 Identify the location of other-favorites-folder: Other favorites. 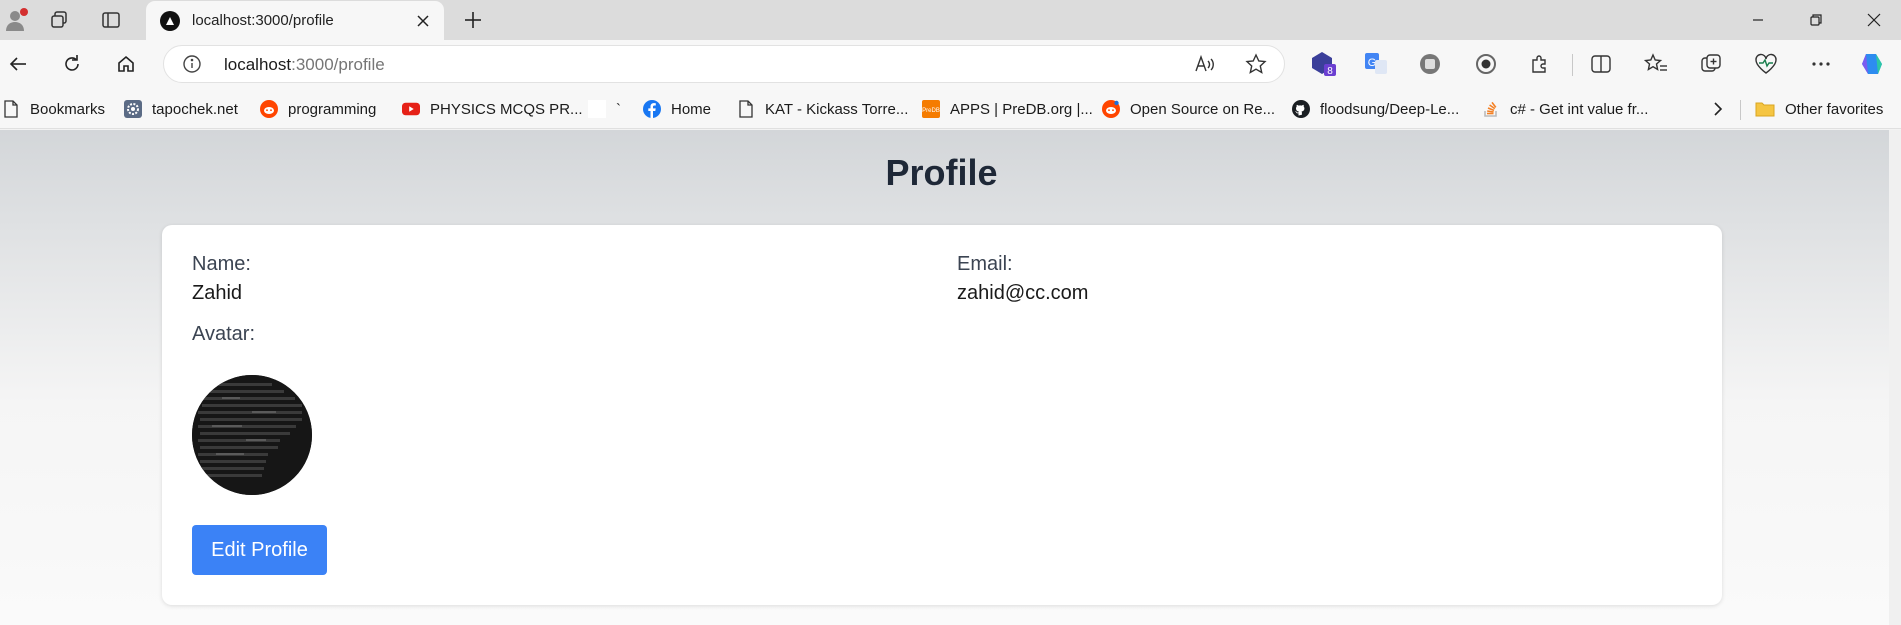
(1819, 109).